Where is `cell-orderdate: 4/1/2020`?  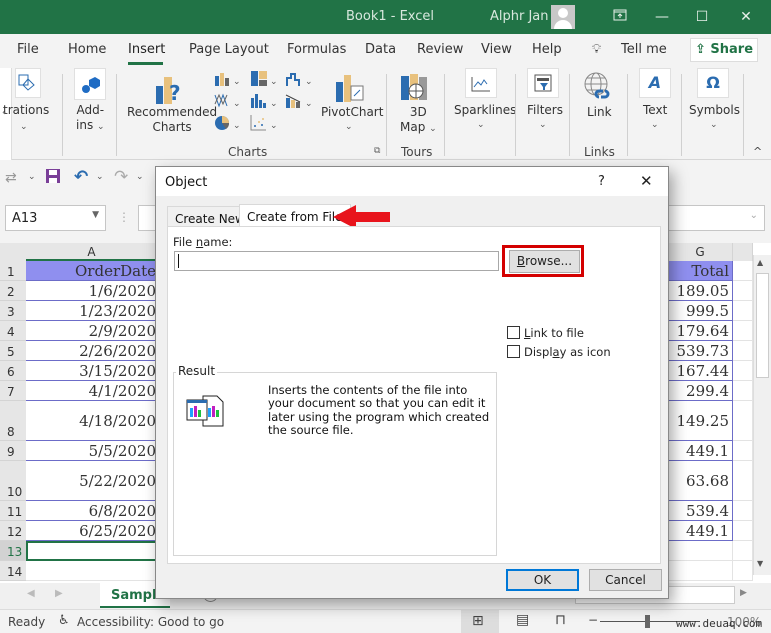 cell-orderdate: 4/1/2020 is located at coordinates (92, 391).